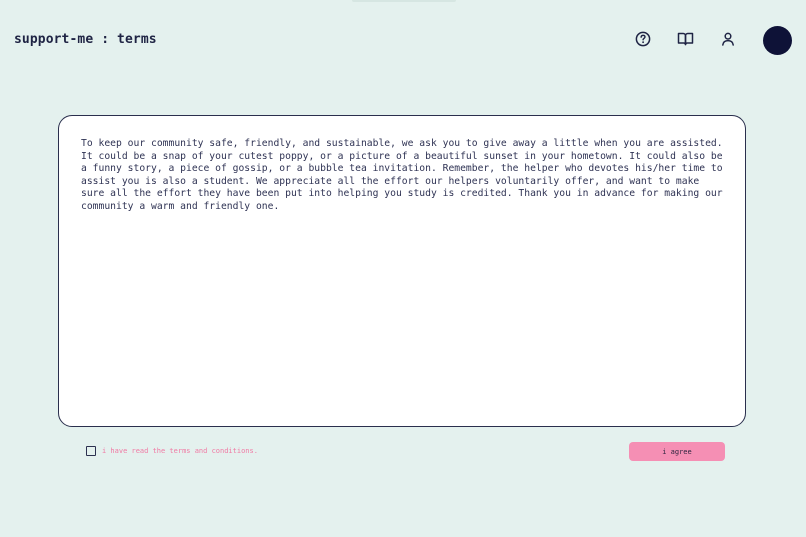 This screenshot has height=537, width=806. I want to click on book-icon, so click(685, 39).